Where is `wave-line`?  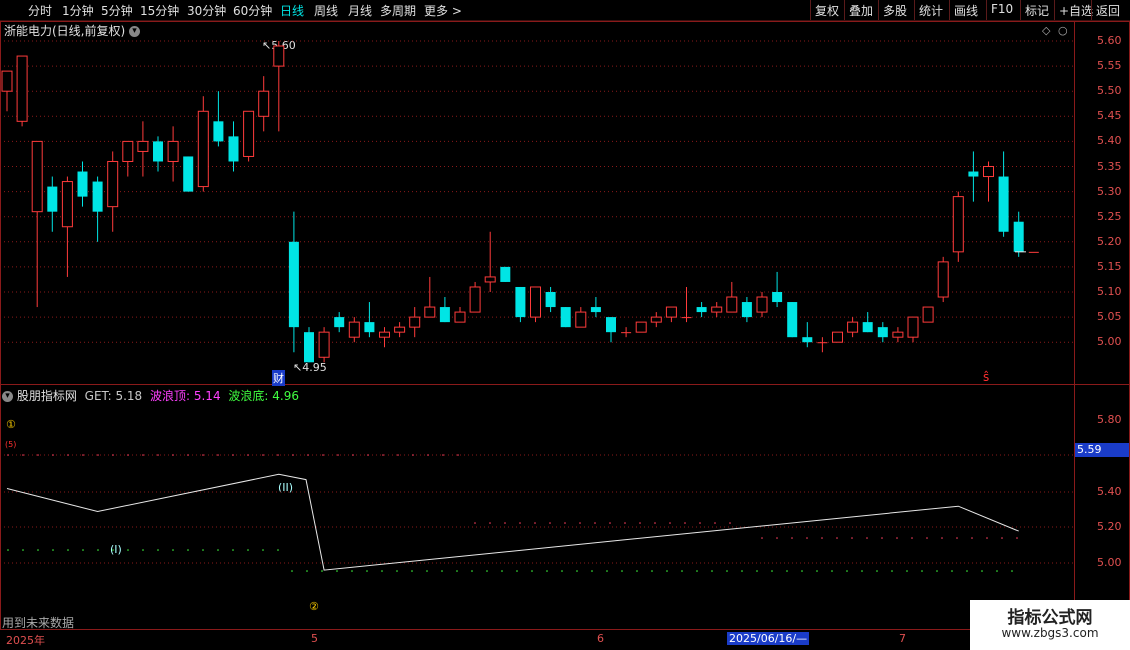 wave-line is located at coordinates (512, 522).